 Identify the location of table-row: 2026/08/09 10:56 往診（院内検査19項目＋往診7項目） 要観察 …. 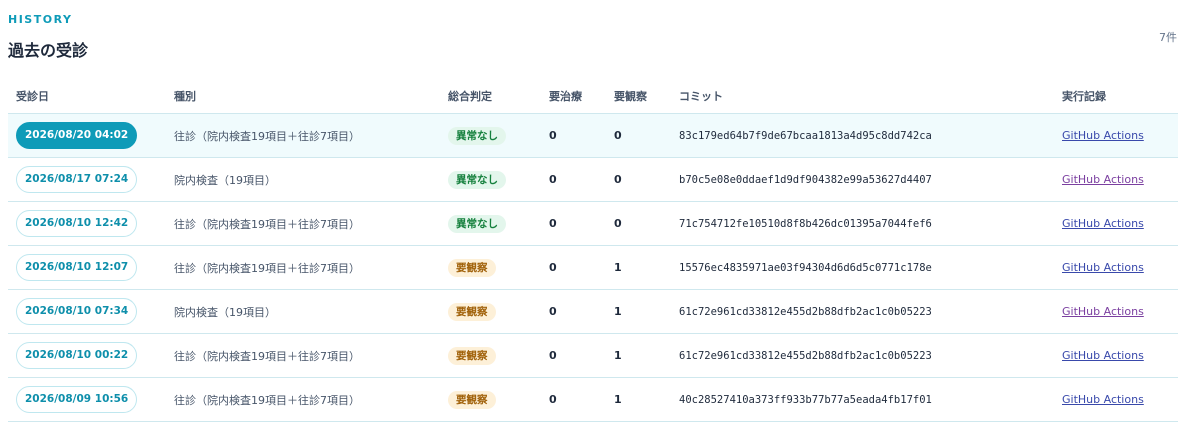
(593, 399).